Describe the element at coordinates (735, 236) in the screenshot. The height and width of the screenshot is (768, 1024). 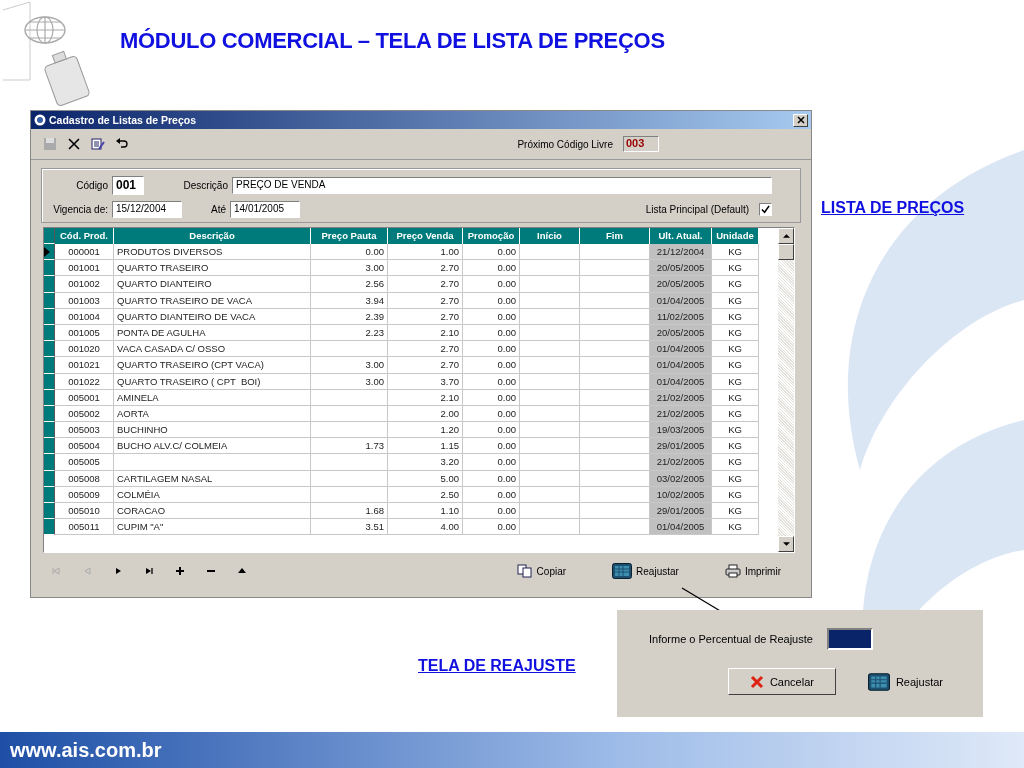
I see `column-header: Unidade` at that location.